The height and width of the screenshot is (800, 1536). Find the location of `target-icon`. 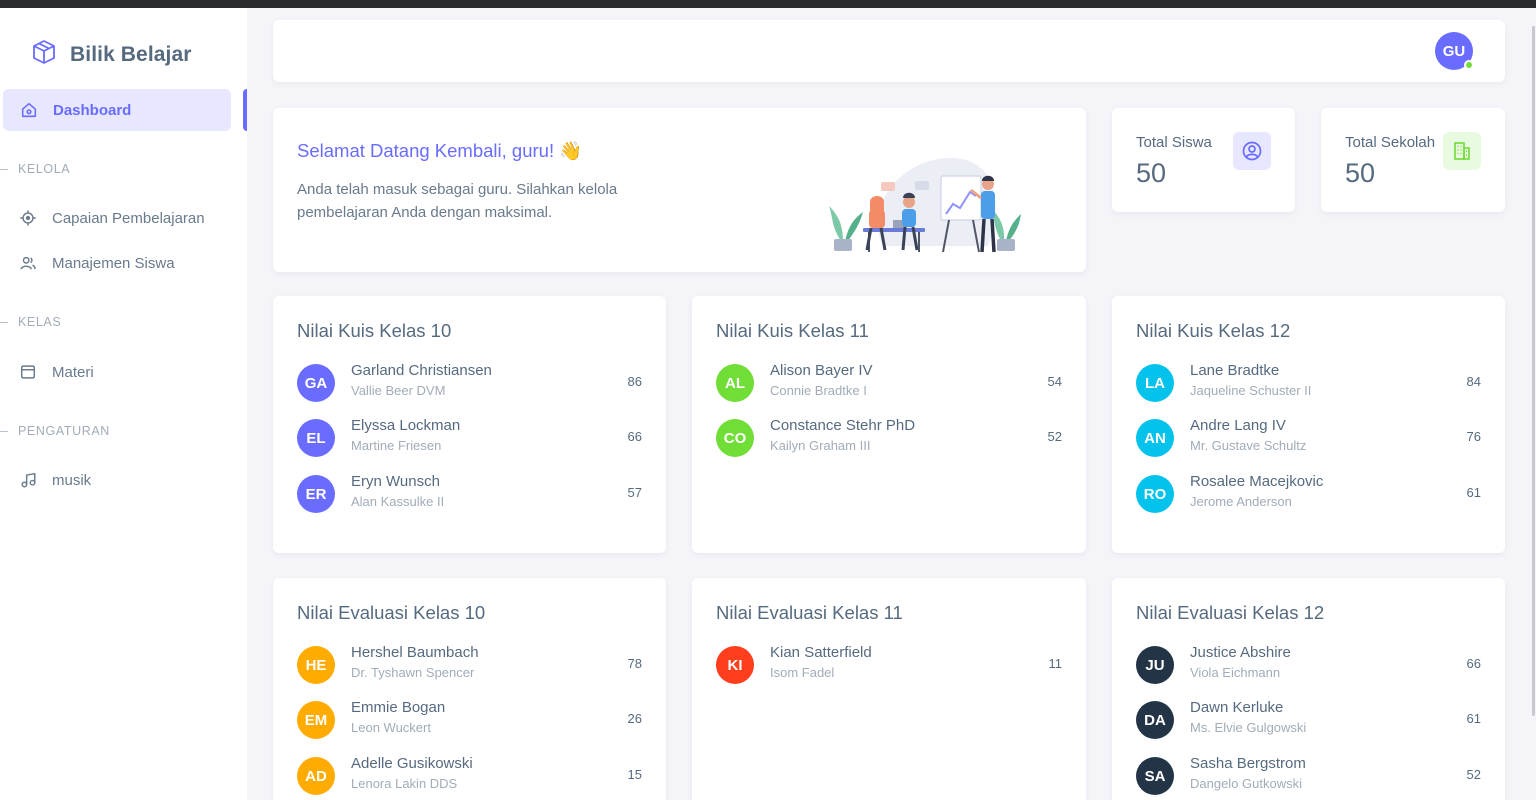

target-icon is located at coordinates (28, 218).